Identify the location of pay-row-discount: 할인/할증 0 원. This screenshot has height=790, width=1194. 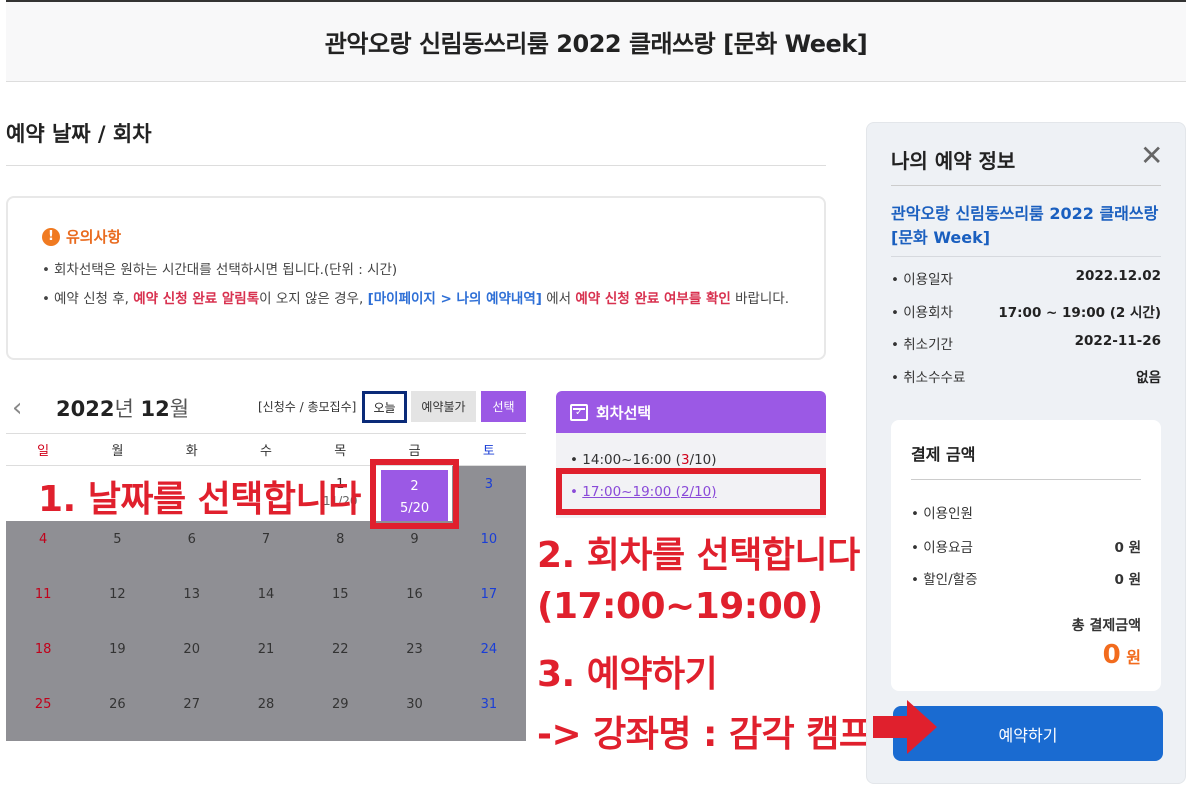
(1026, 578).